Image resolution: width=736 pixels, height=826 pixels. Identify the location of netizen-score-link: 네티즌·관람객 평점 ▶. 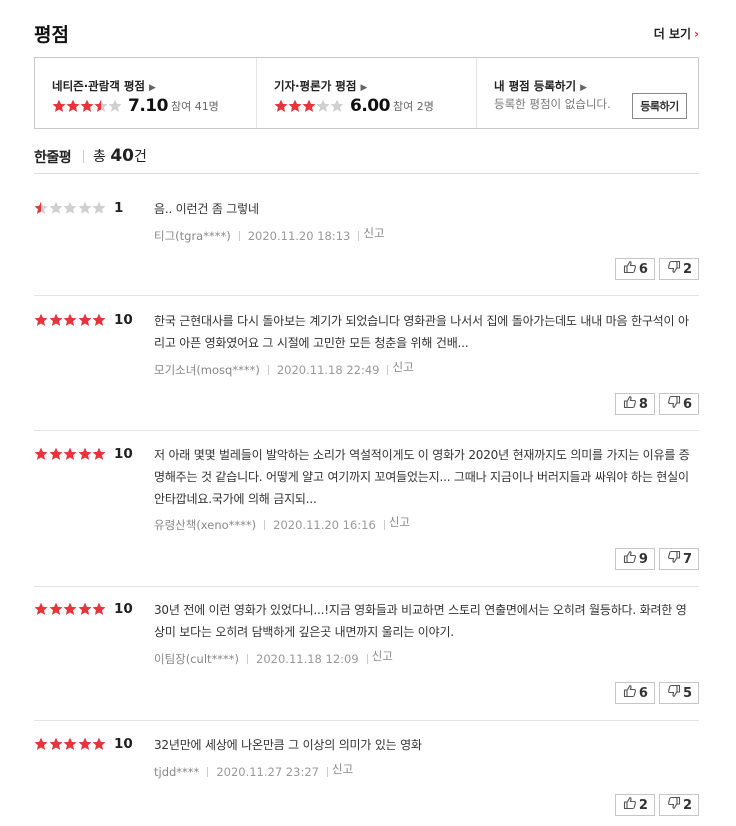
(104, 86).